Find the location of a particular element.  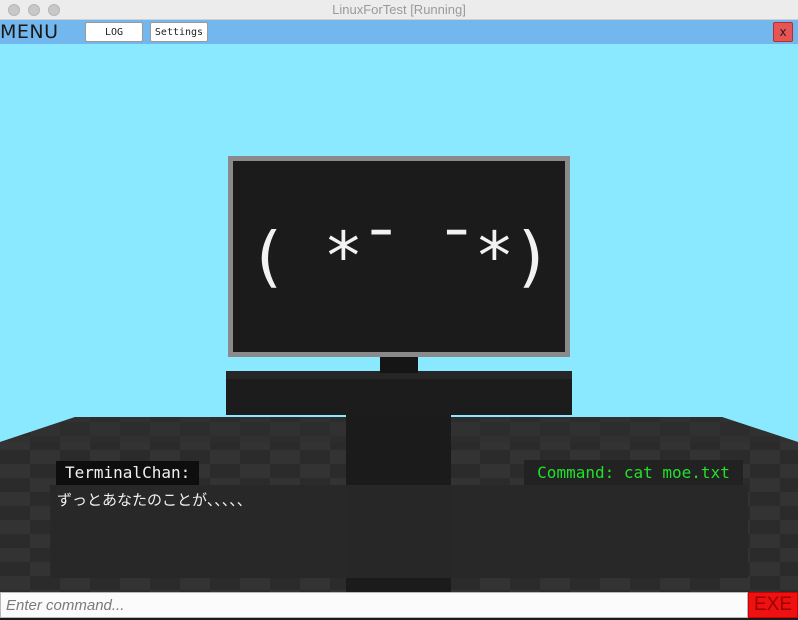

exe-button: EXE is located at coordinates (773, 605).